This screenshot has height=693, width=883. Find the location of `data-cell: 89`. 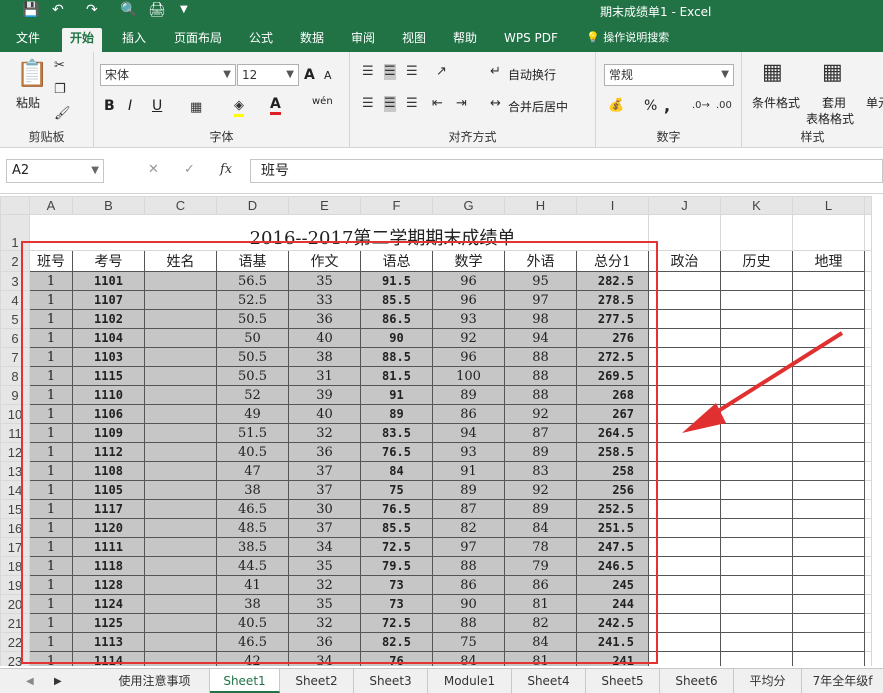

data-cell: 89 is located at coordinates (540, 452).